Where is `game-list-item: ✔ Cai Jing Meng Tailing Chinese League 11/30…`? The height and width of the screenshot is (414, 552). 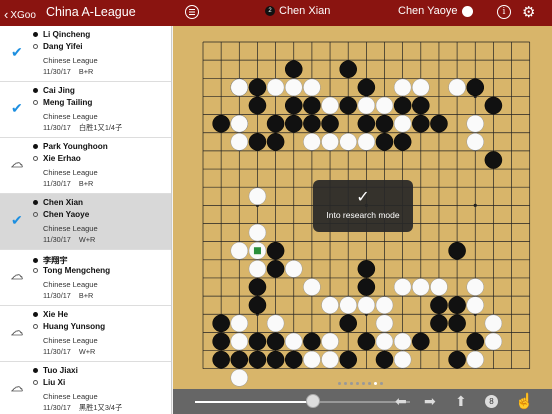
game-list-item: ✔ Cai Jing Meng Tailing Chinese League 11/30… is located at coordinates (85, 110).